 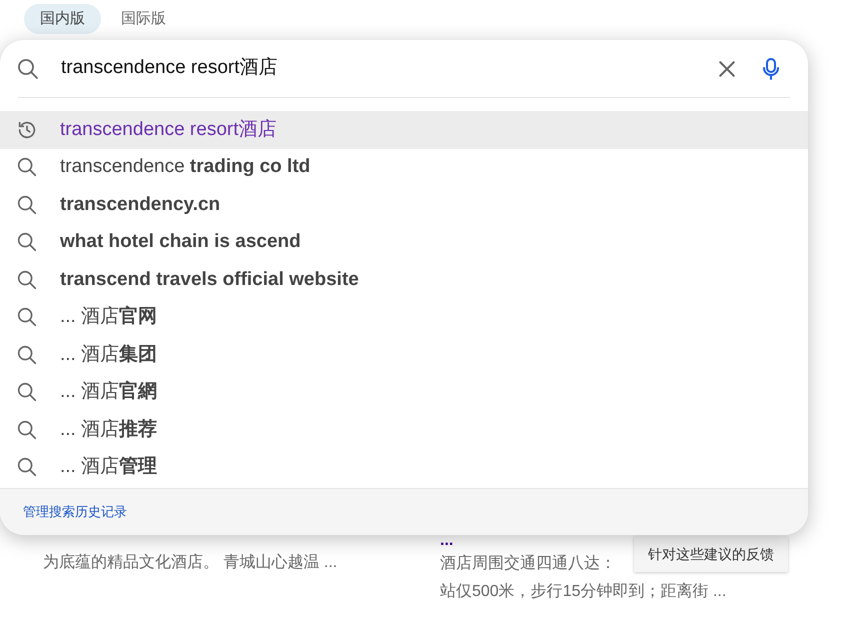 What do you see at coordinates (404, 167) in the screenshot?
I see `suggestion-item: transcendence trading co ltd` at bounding box center [404, 167].